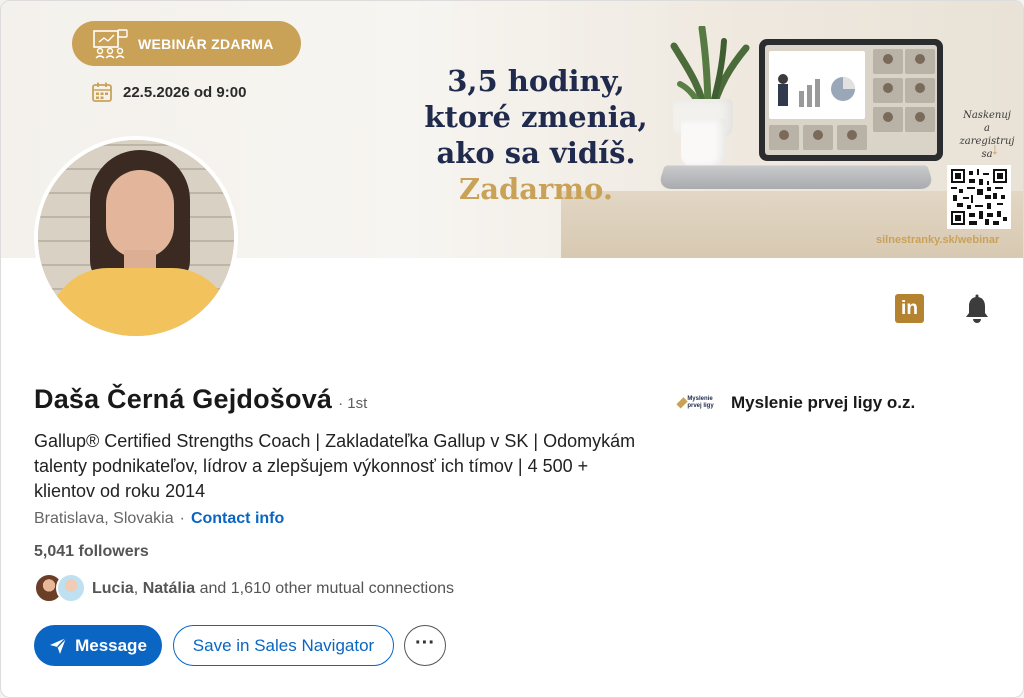 This screenshot has width=1024, height=698. Describe the element at coordinates (353, 403) in the screenshot. I see `connection-degree: · 1st` at that location.